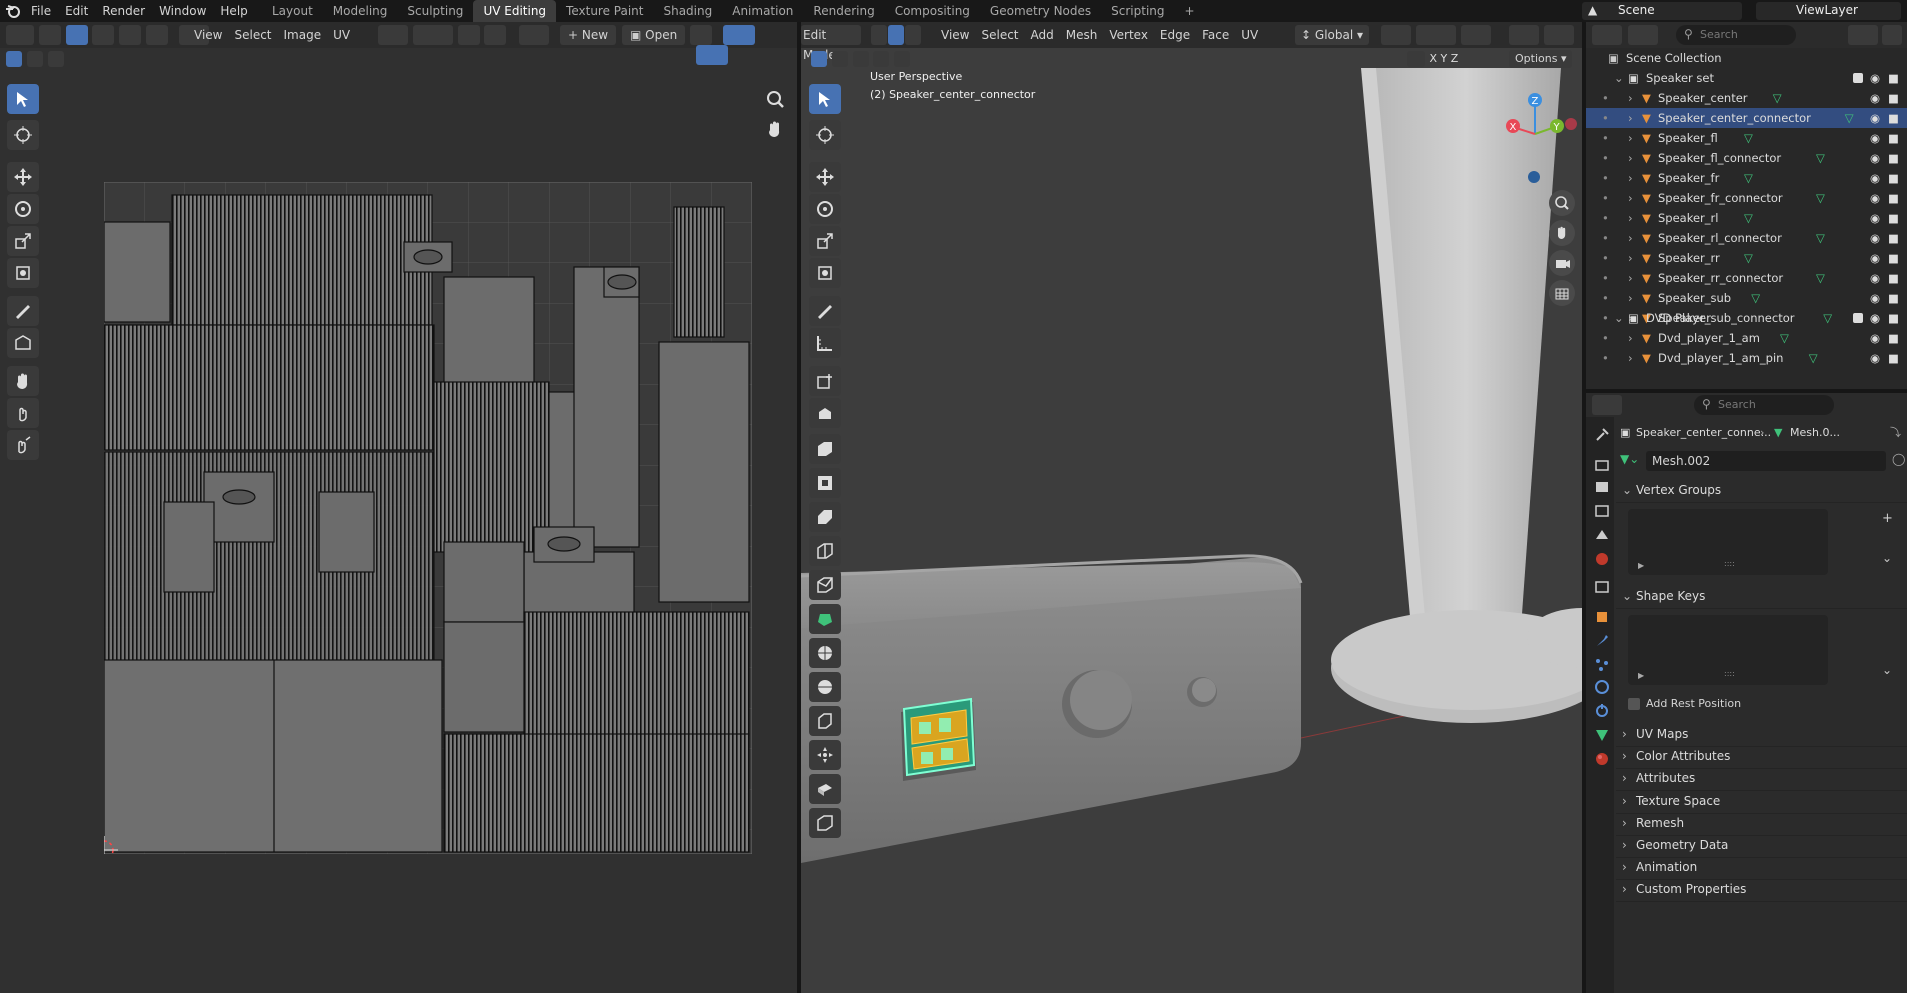  I want to click on poly-build-tool-icon, so click(825, 585).